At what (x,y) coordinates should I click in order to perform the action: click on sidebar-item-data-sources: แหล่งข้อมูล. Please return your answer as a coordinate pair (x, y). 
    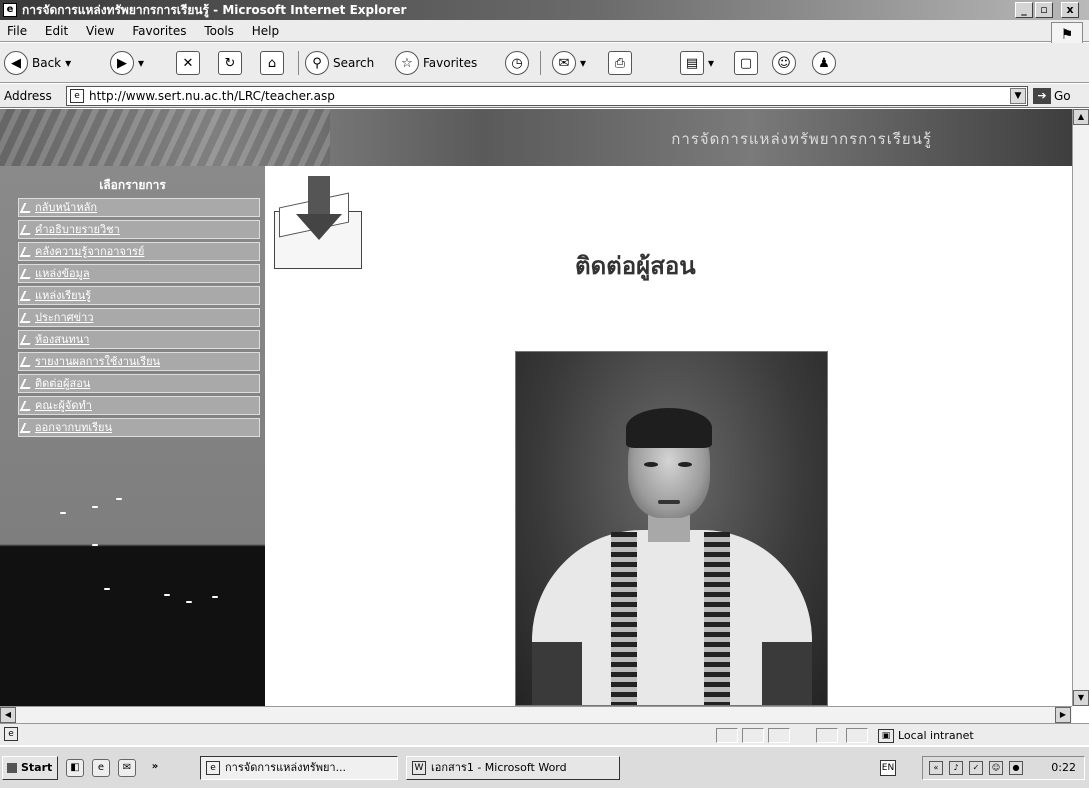
    Looking at the image, I should click on (139, 273).